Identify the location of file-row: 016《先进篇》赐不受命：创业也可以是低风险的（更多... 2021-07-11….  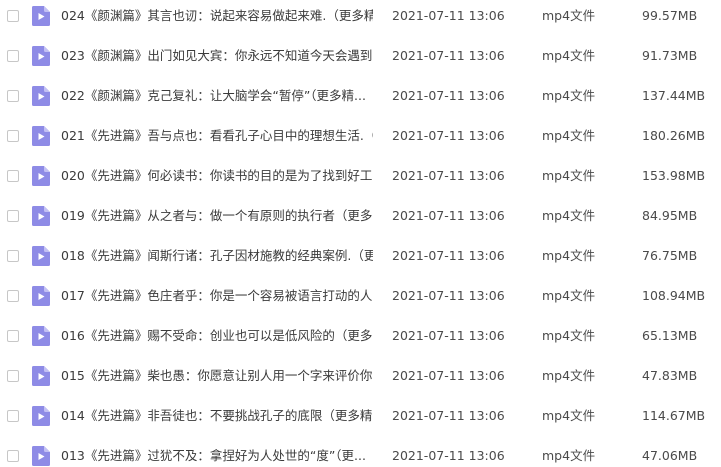
(360, 343).